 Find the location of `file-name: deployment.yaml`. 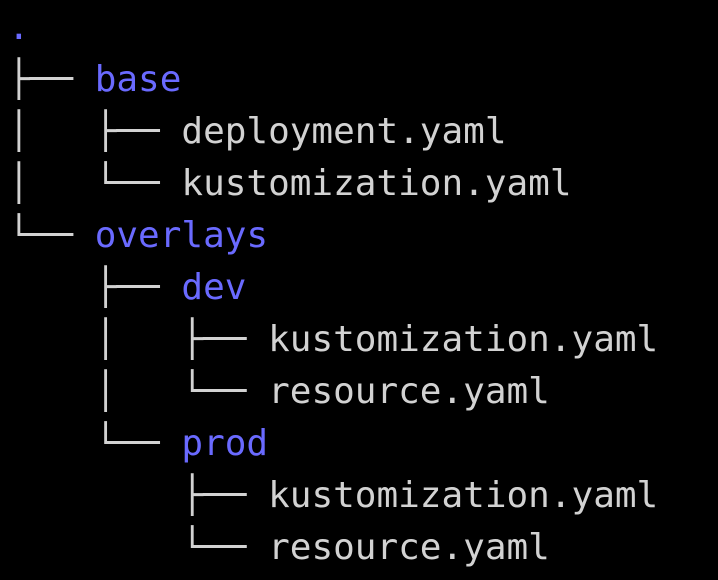

file-name: deployment.yaml is located at coordinates (343, 131).